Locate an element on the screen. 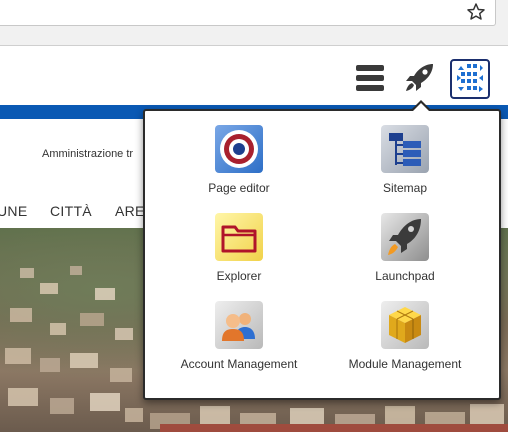 The image size is (508, 432). menu-item-label: Account Management is located at coordinates (239, 364).